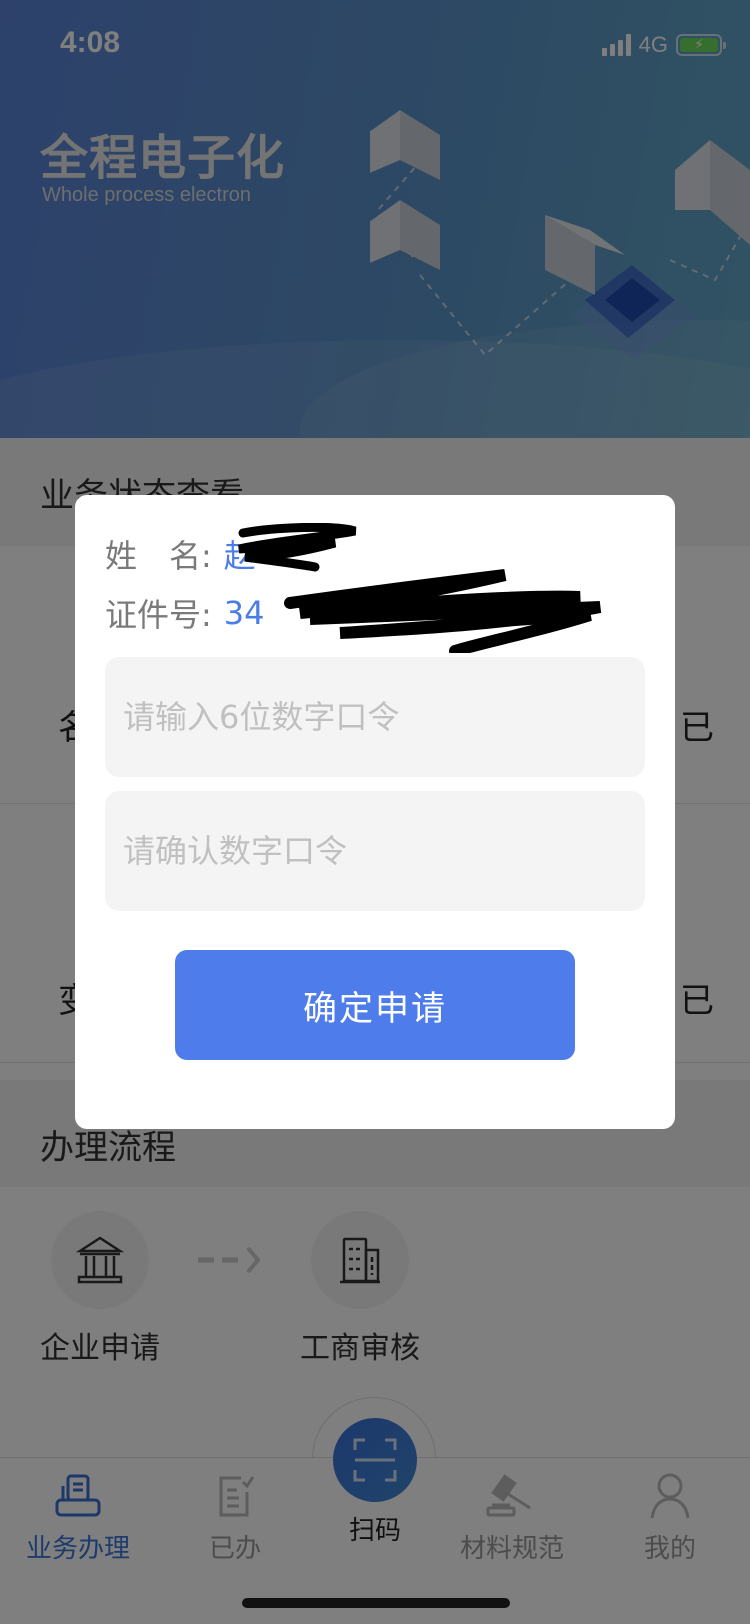 The height and width of the screenshot is (1624, 750). Describe the element at coordinates (375, 1005) in the screenshot. I see `submit-application-button: 确定申请` at that location.